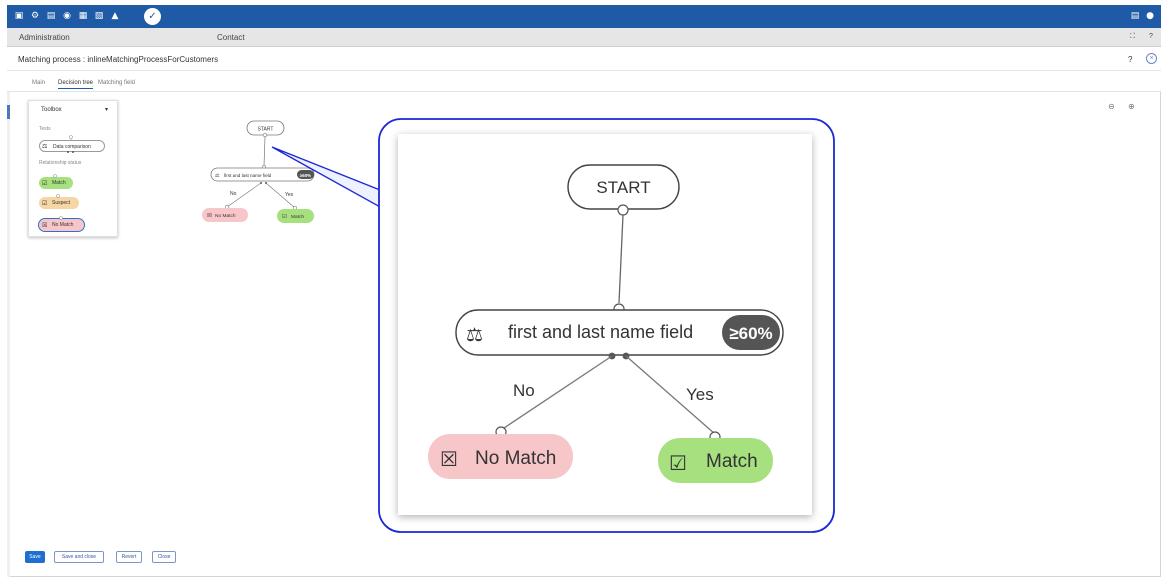 Image resolution: width=1168 pixels, height=579 pixels. Describe the element at coordinates (1131, 106) in the screenshot. I see `zoom-in-icon: ⊕` at that location.